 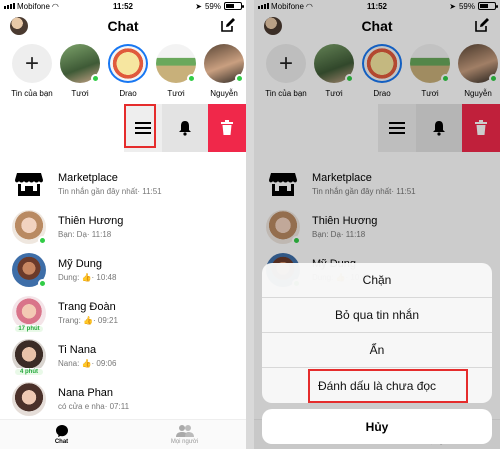 I want to click on conversation-name: Trang Đoàn, so click(x=87, y=306).